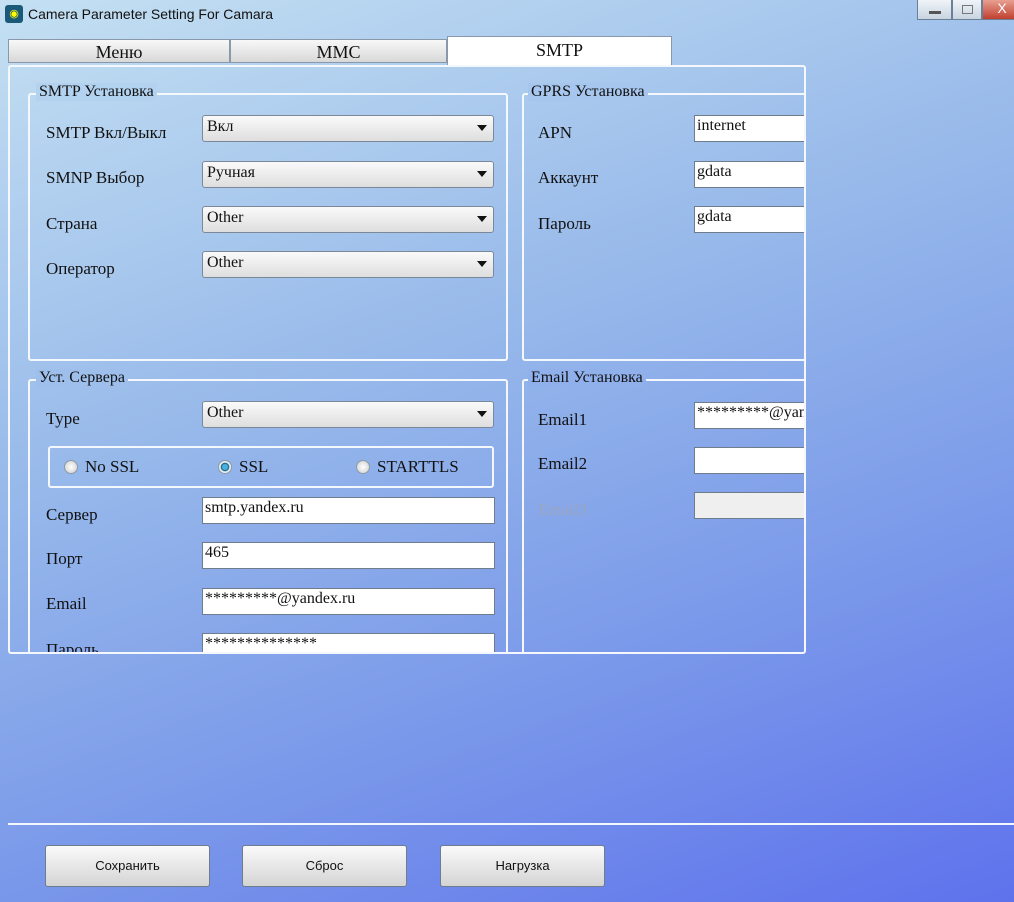 Image resolution: width=1014 pixels, height=902 pixels. I want to click on radio-label: STARTTLS, so click(418, 466).